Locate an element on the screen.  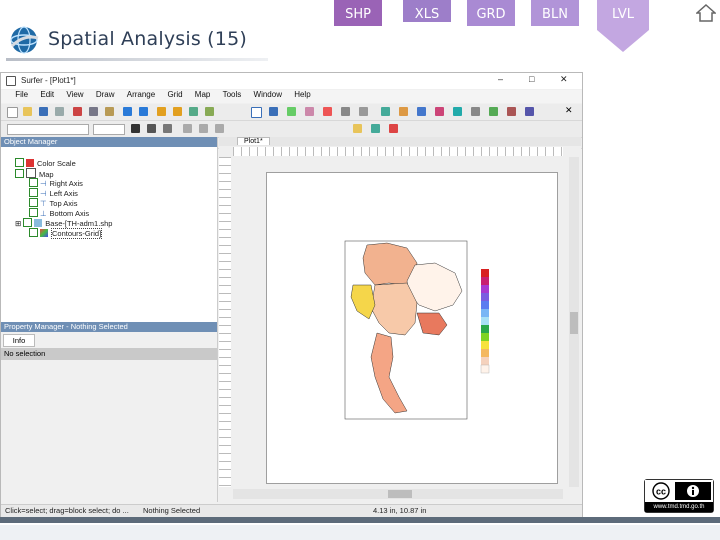
italic-icon is located at coordinates (151, 128).